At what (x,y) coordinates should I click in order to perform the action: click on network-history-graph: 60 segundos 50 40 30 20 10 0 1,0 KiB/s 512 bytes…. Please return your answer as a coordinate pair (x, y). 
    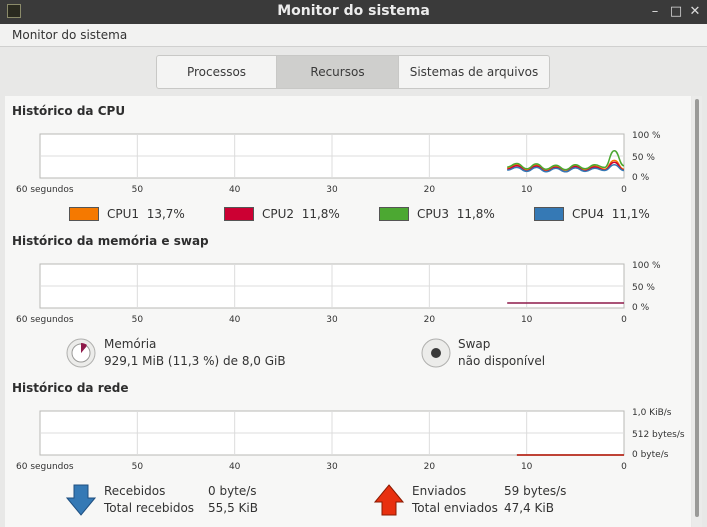
    Looking at the image, I should click on (350, 439).